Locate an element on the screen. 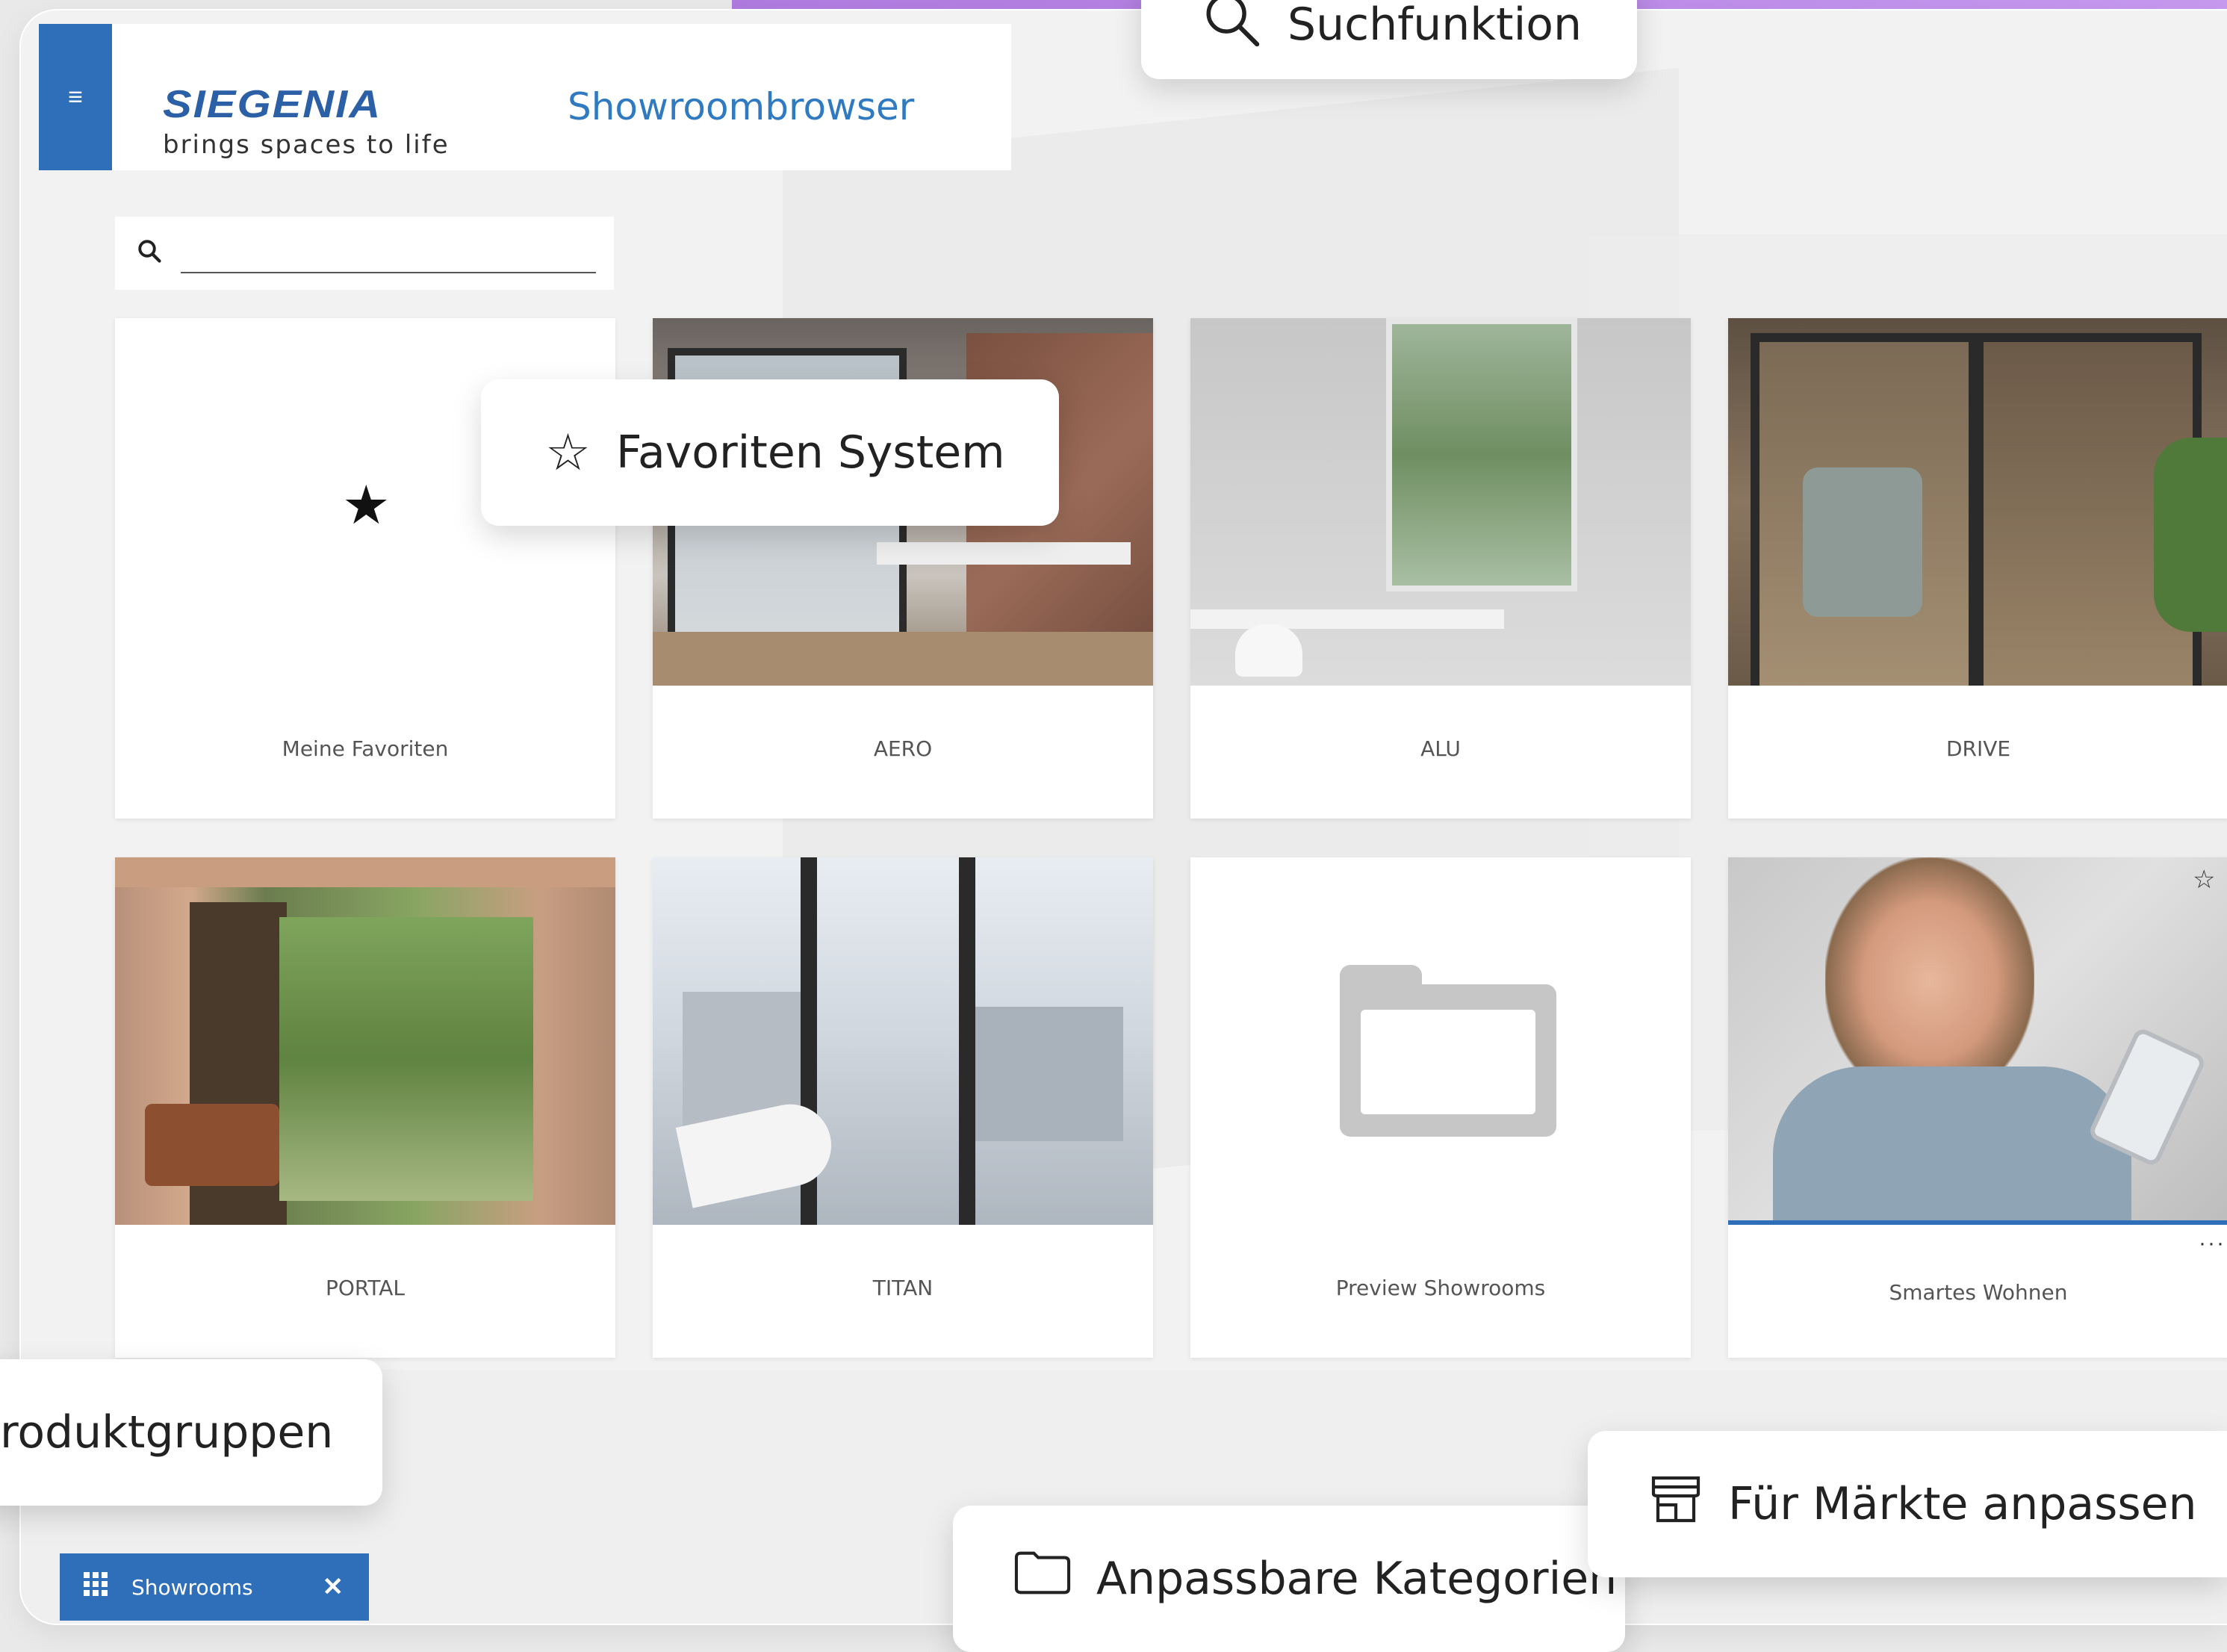 The height and width of the screenshot is (1652, 2227). callout-categories: Anpassbare Kategorien is located at coordinates (1289, 1579).